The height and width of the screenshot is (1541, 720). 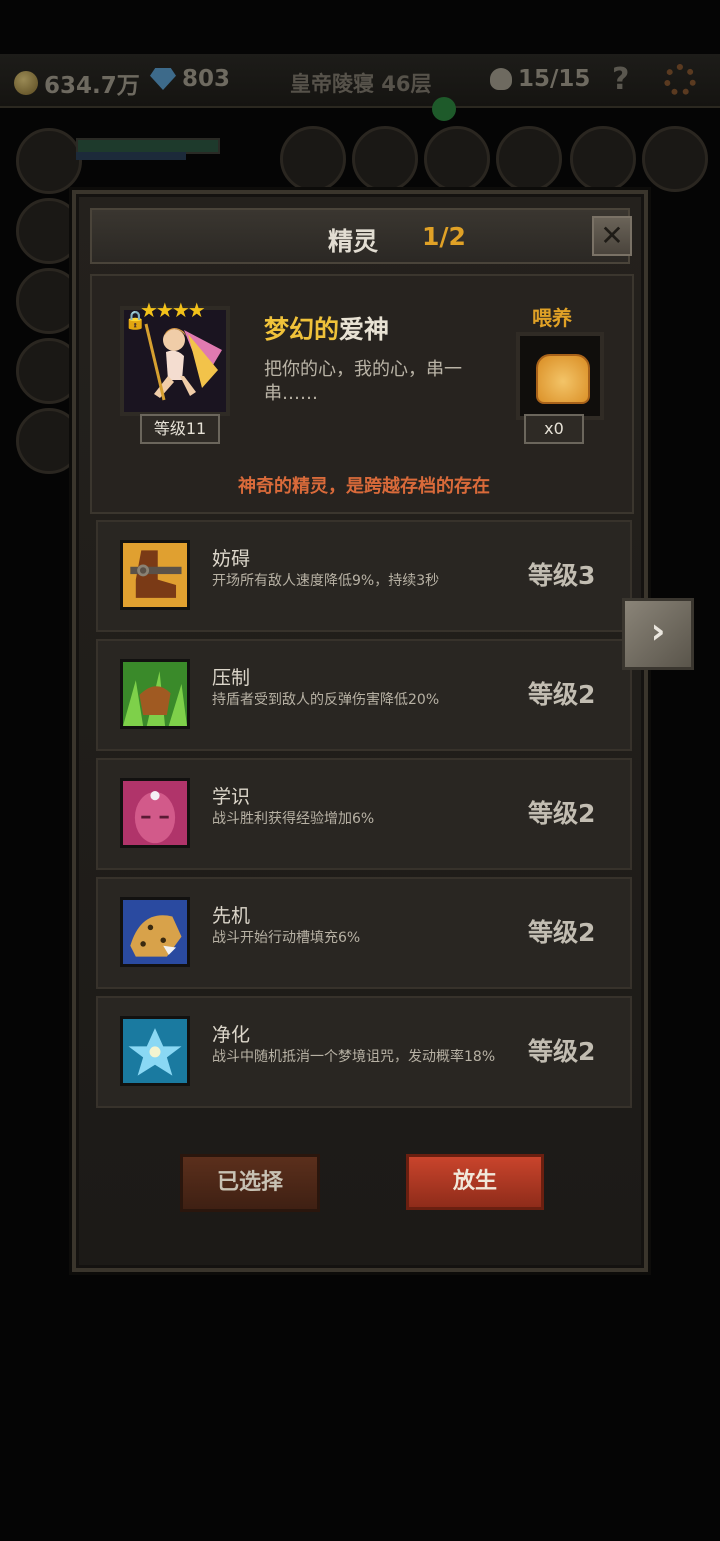 I want to click on help-button: ?, so click(x=620, y=79).